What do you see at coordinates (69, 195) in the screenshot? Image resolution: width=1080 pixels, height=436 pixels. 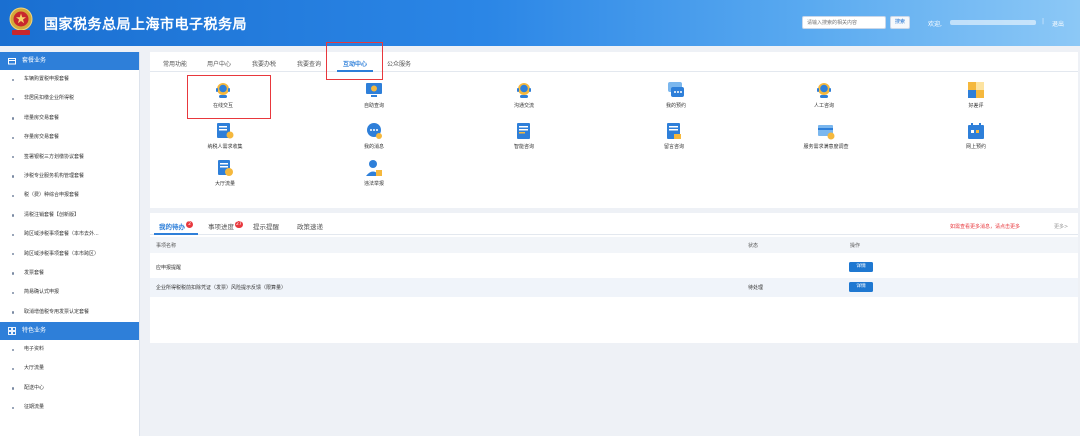 I see `sidebar-item: 税（费）种综合申报套餐` at bounding box center [69, 195].